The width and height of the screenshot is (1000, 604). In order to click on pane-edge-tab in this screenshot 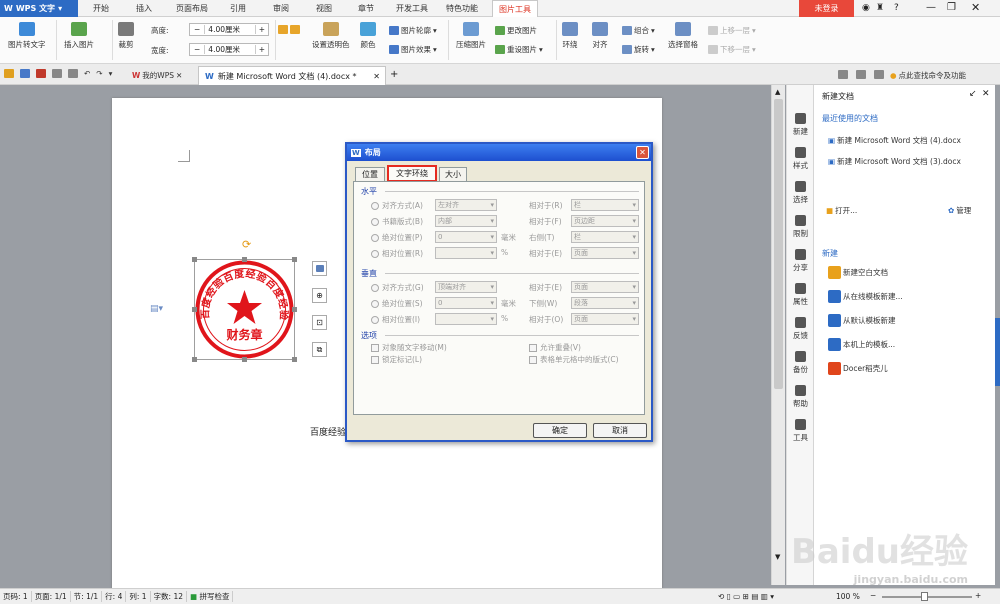, I will do `click(997, 352)`.